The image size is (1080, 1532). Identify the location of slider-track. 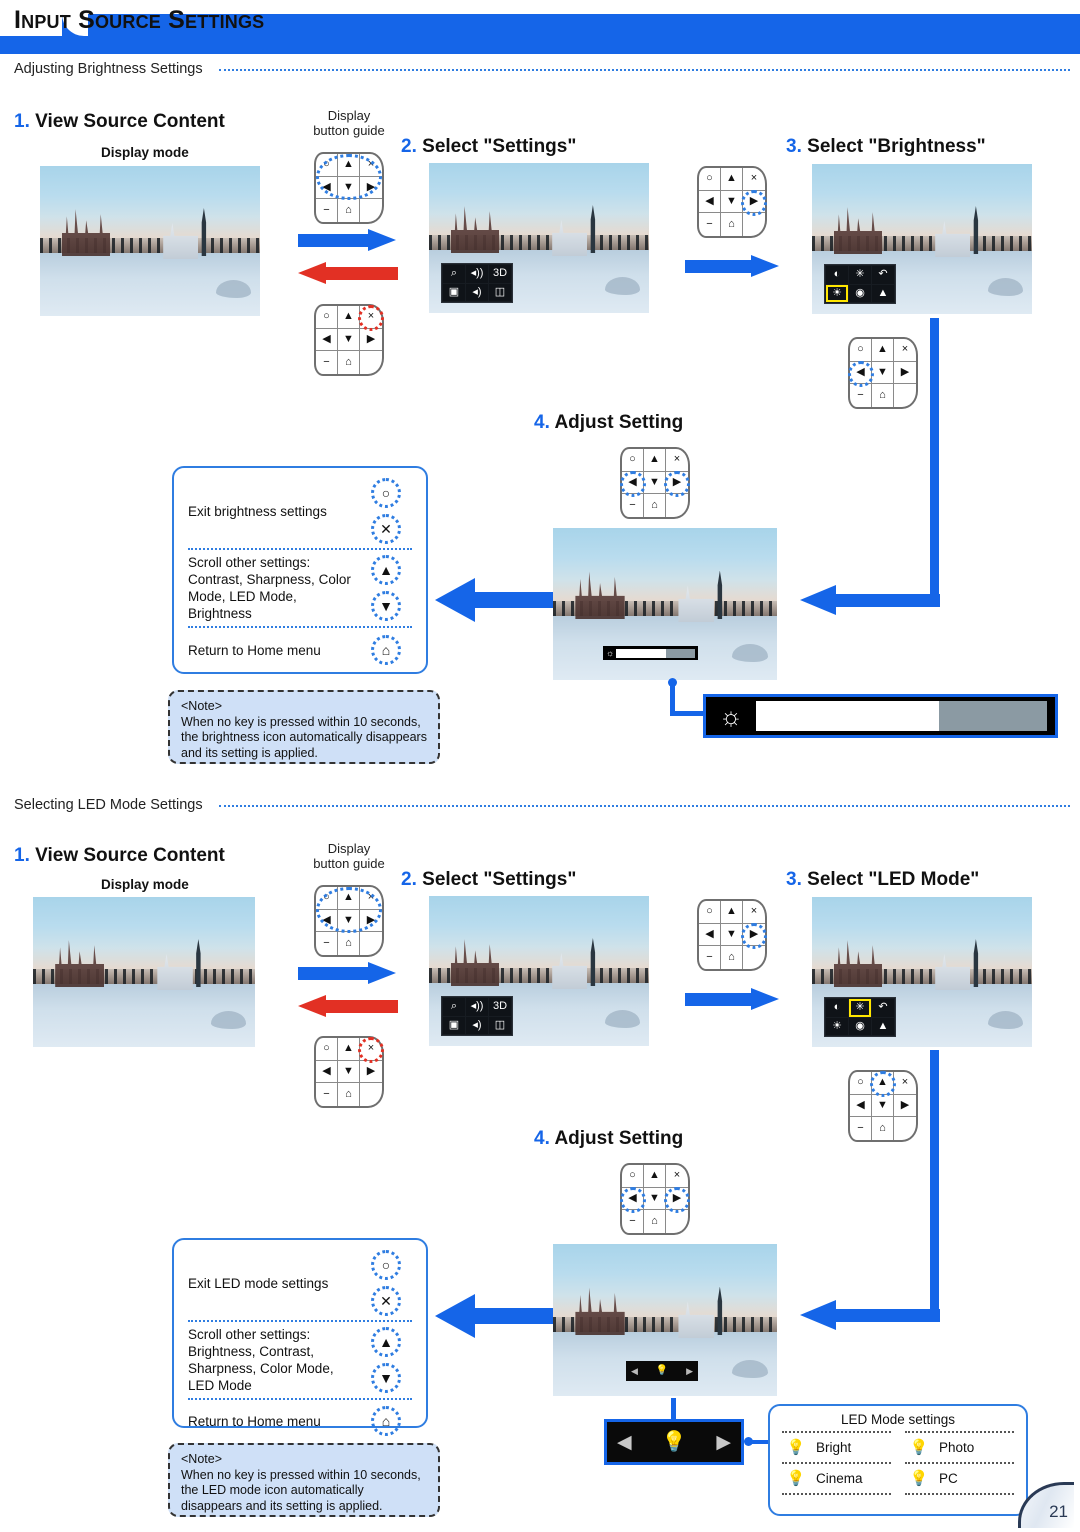
(655, 653).